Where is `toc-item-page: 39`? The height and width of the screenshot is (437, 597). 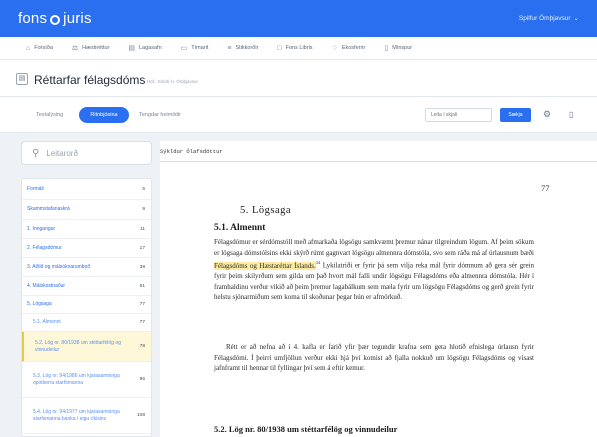
toc-item-page: 39 is located at coordinates (142, 267).